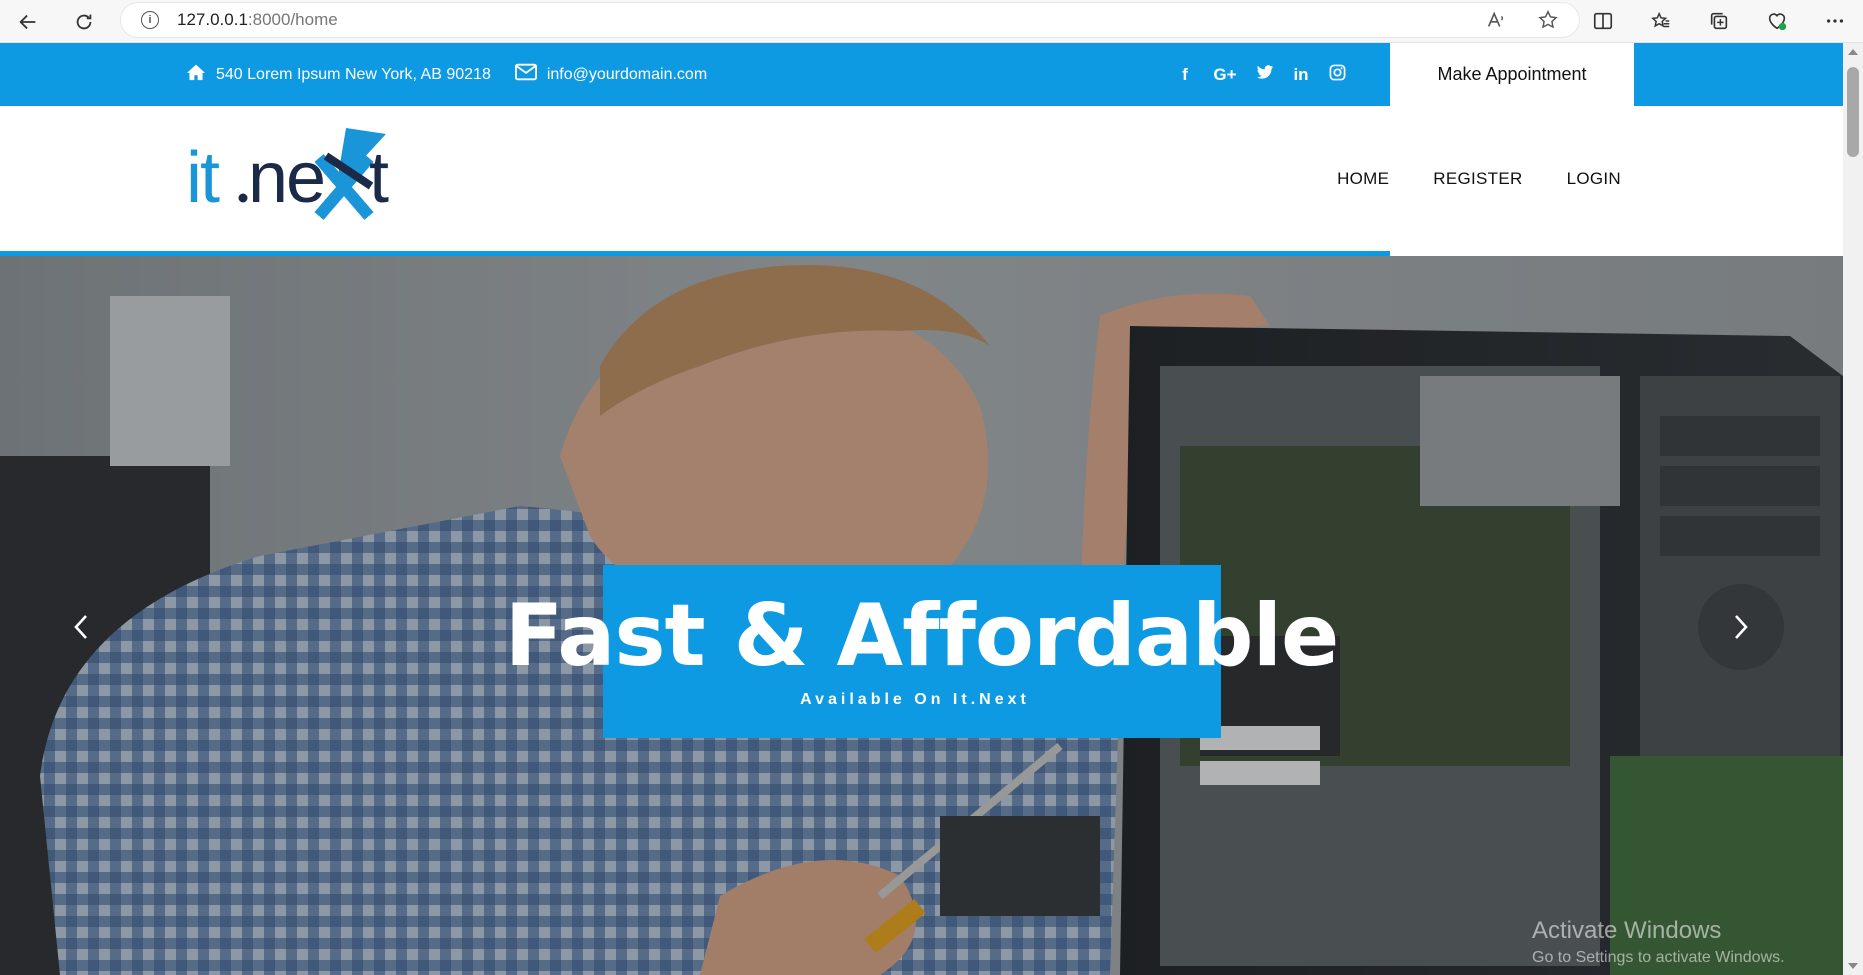 This screenshot has height=975, width=1863. What do you see at coordinates (84, 22) in the screenshot?
I see `refresh-icon` at bounding box center [84, 22].